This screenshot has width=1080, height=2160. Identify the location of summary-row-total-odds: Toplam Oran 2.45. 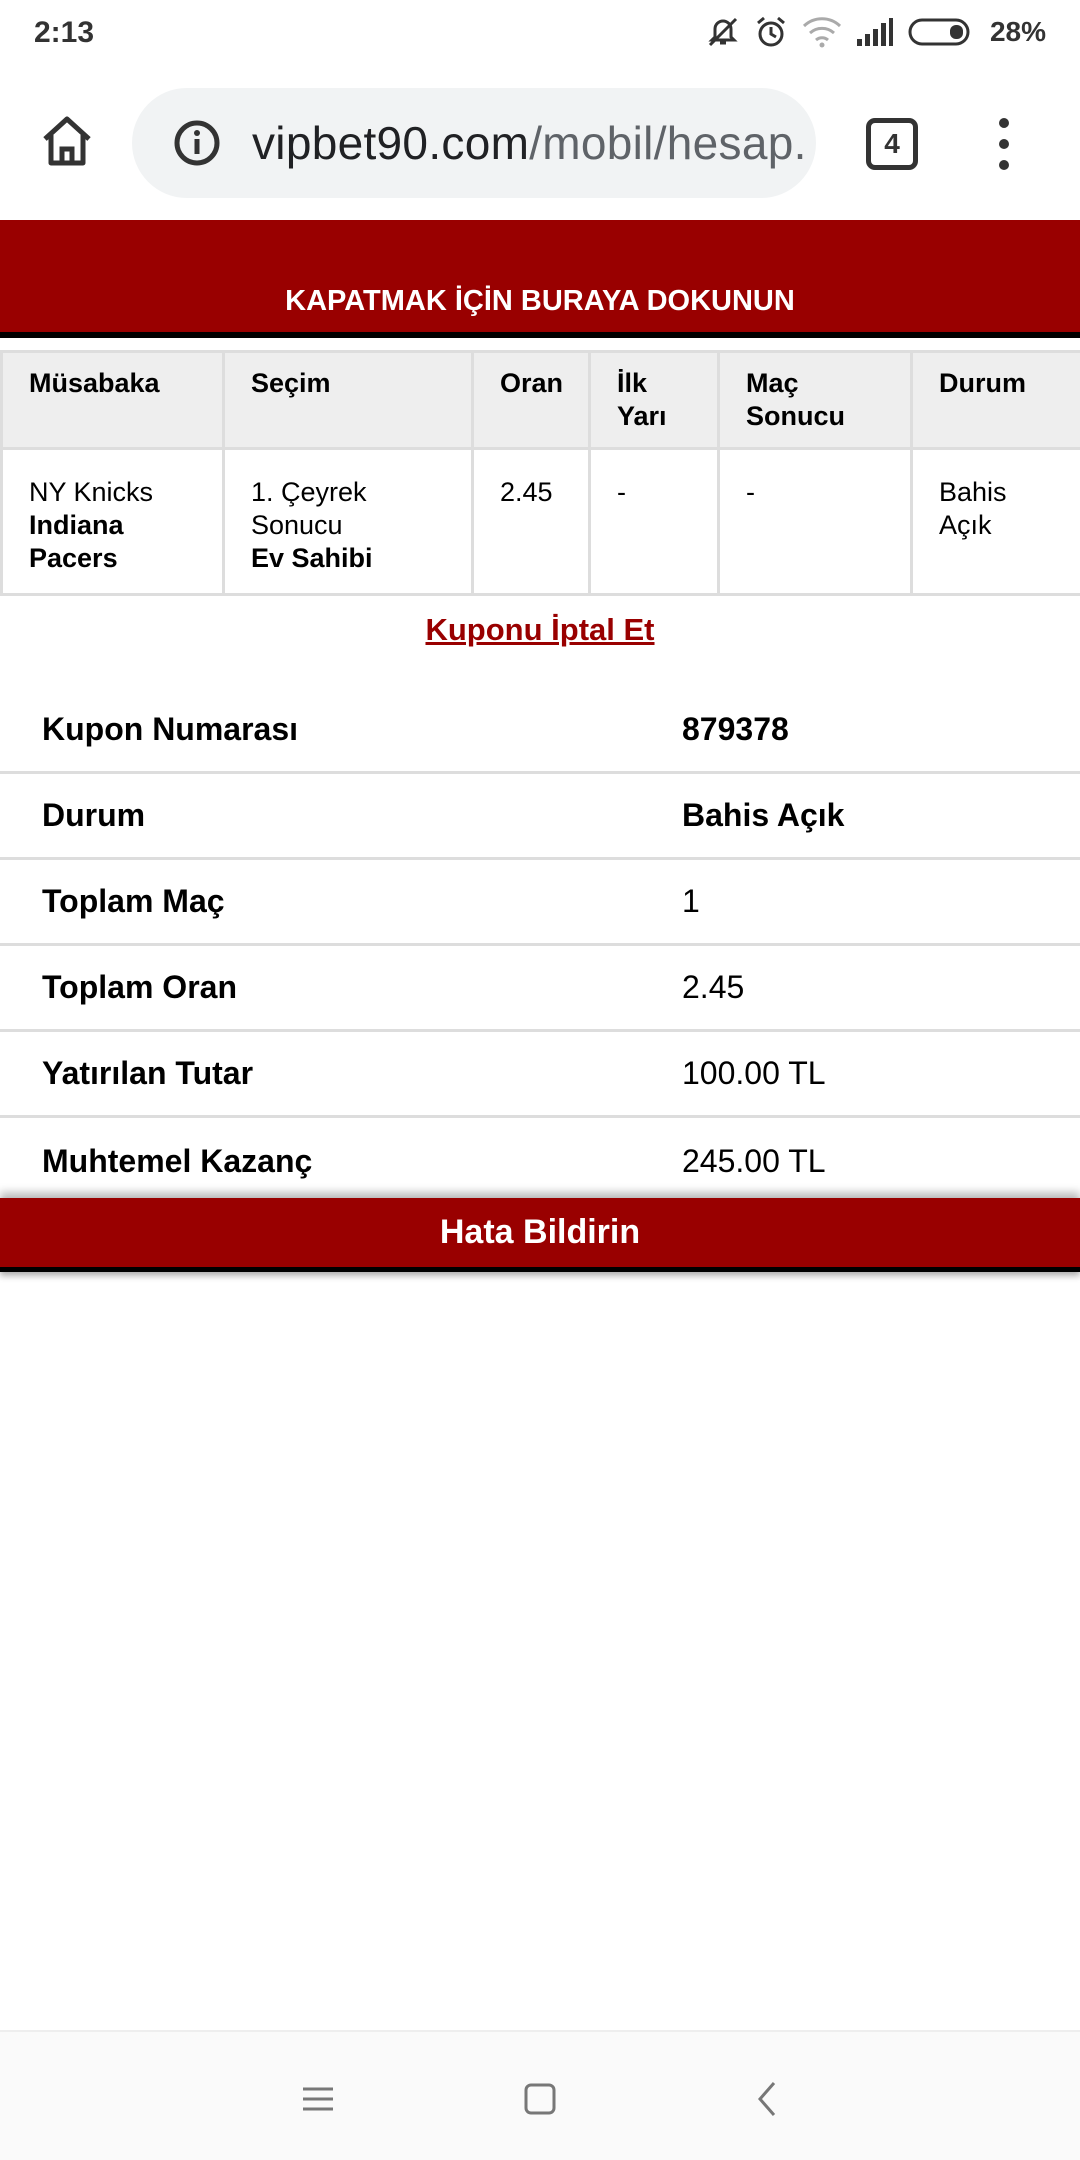
(540, 989).